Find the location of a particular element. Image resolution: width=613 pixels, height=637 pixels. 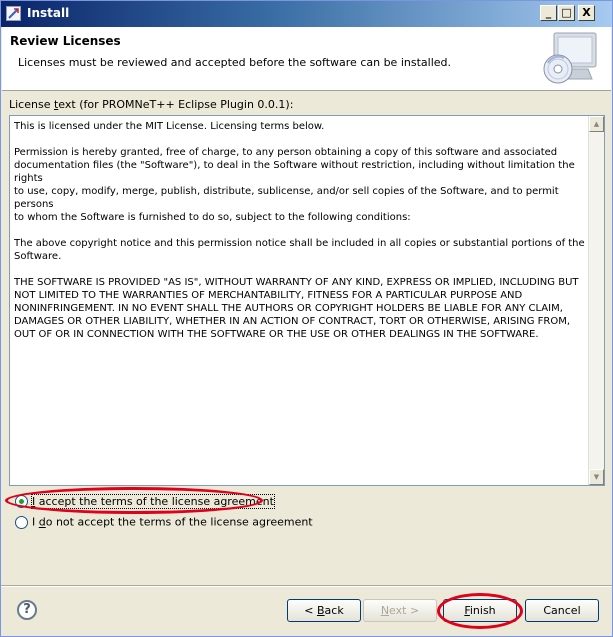

page-title: Review Licenses is located at coordinates (65, 41).